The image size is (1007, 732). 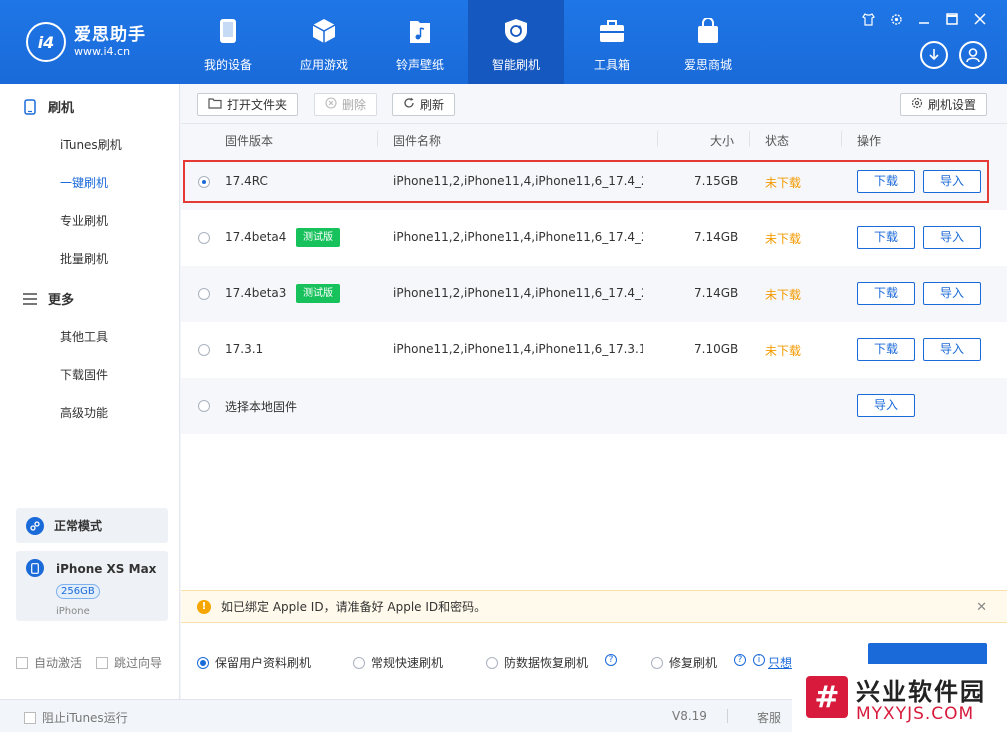 What do you see at coordinates (612, 31) in the screenshot?
I see `toolbox-icon` at bounding box center [612, 31].